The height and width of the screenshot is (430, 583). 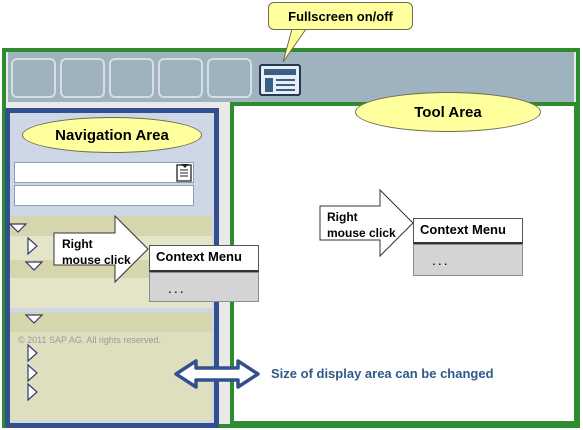 What do you see at coordinates (217, 374) in the screenshot?
I see `resize-double-arrow-icon` at bounding box center [217, 374].